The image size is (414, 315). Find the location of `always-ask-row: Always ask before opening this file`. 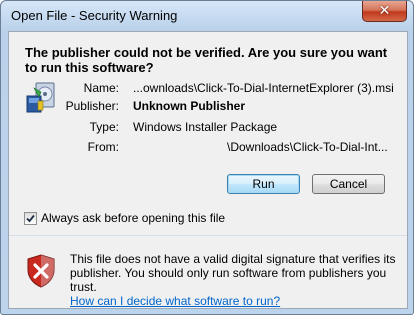

always-ask-row: Always ask before opening this file is located at coordinates (124, 218).